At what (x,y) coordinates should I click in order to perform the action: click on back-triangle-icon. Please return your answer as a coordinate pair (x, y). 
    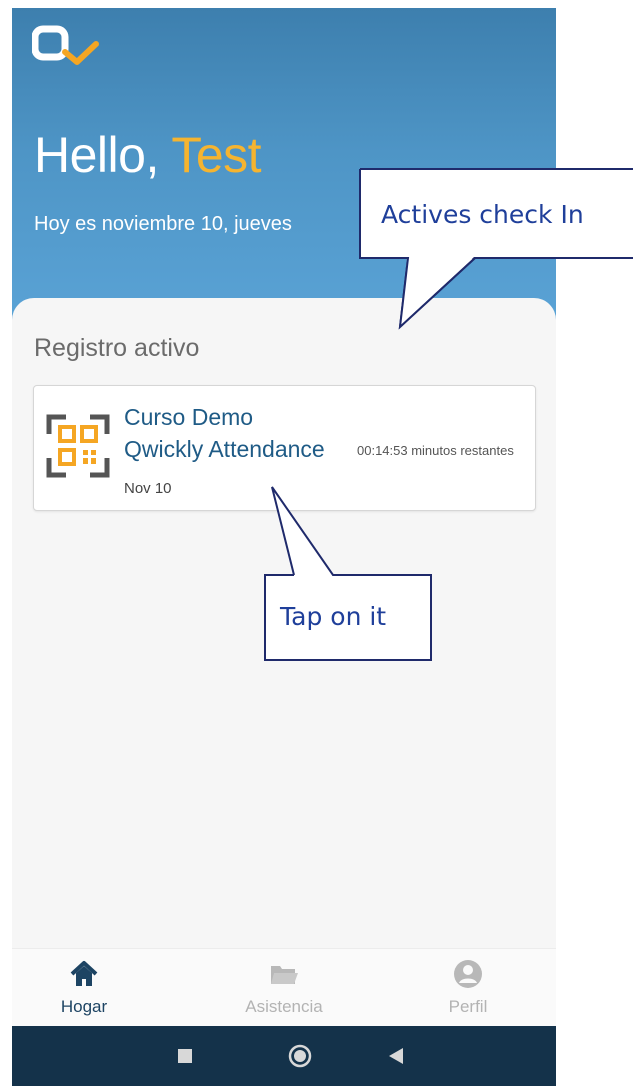
    Looking at the image, I should click on (396, 1056).